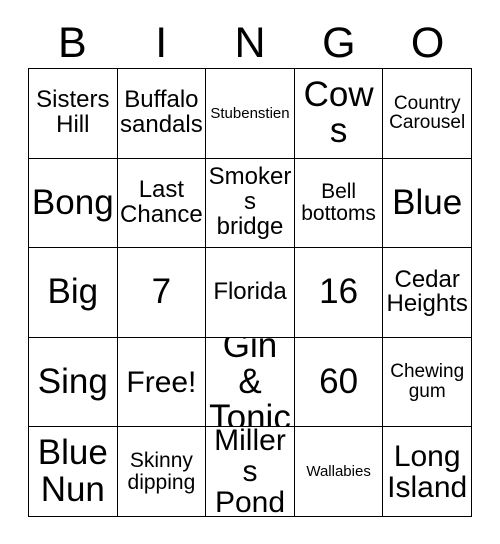  I want to click on bingo-cell-label: Skinny dipping, so click(161, 471).